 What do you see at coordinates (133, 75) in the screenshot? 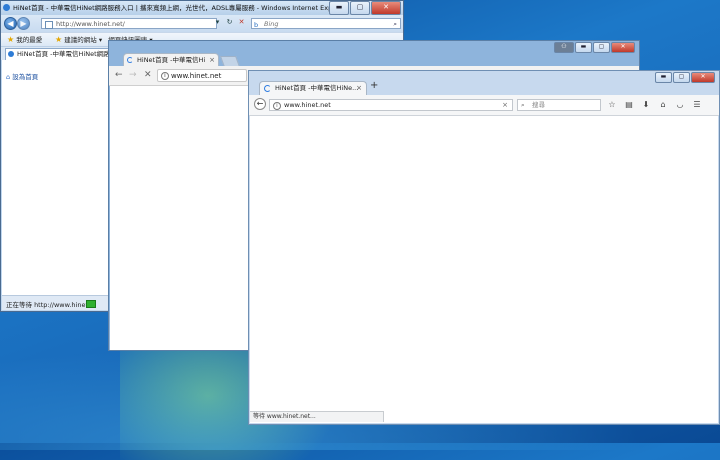
I see `forward-arrow-icon: →` at bounding box center [133, 75].